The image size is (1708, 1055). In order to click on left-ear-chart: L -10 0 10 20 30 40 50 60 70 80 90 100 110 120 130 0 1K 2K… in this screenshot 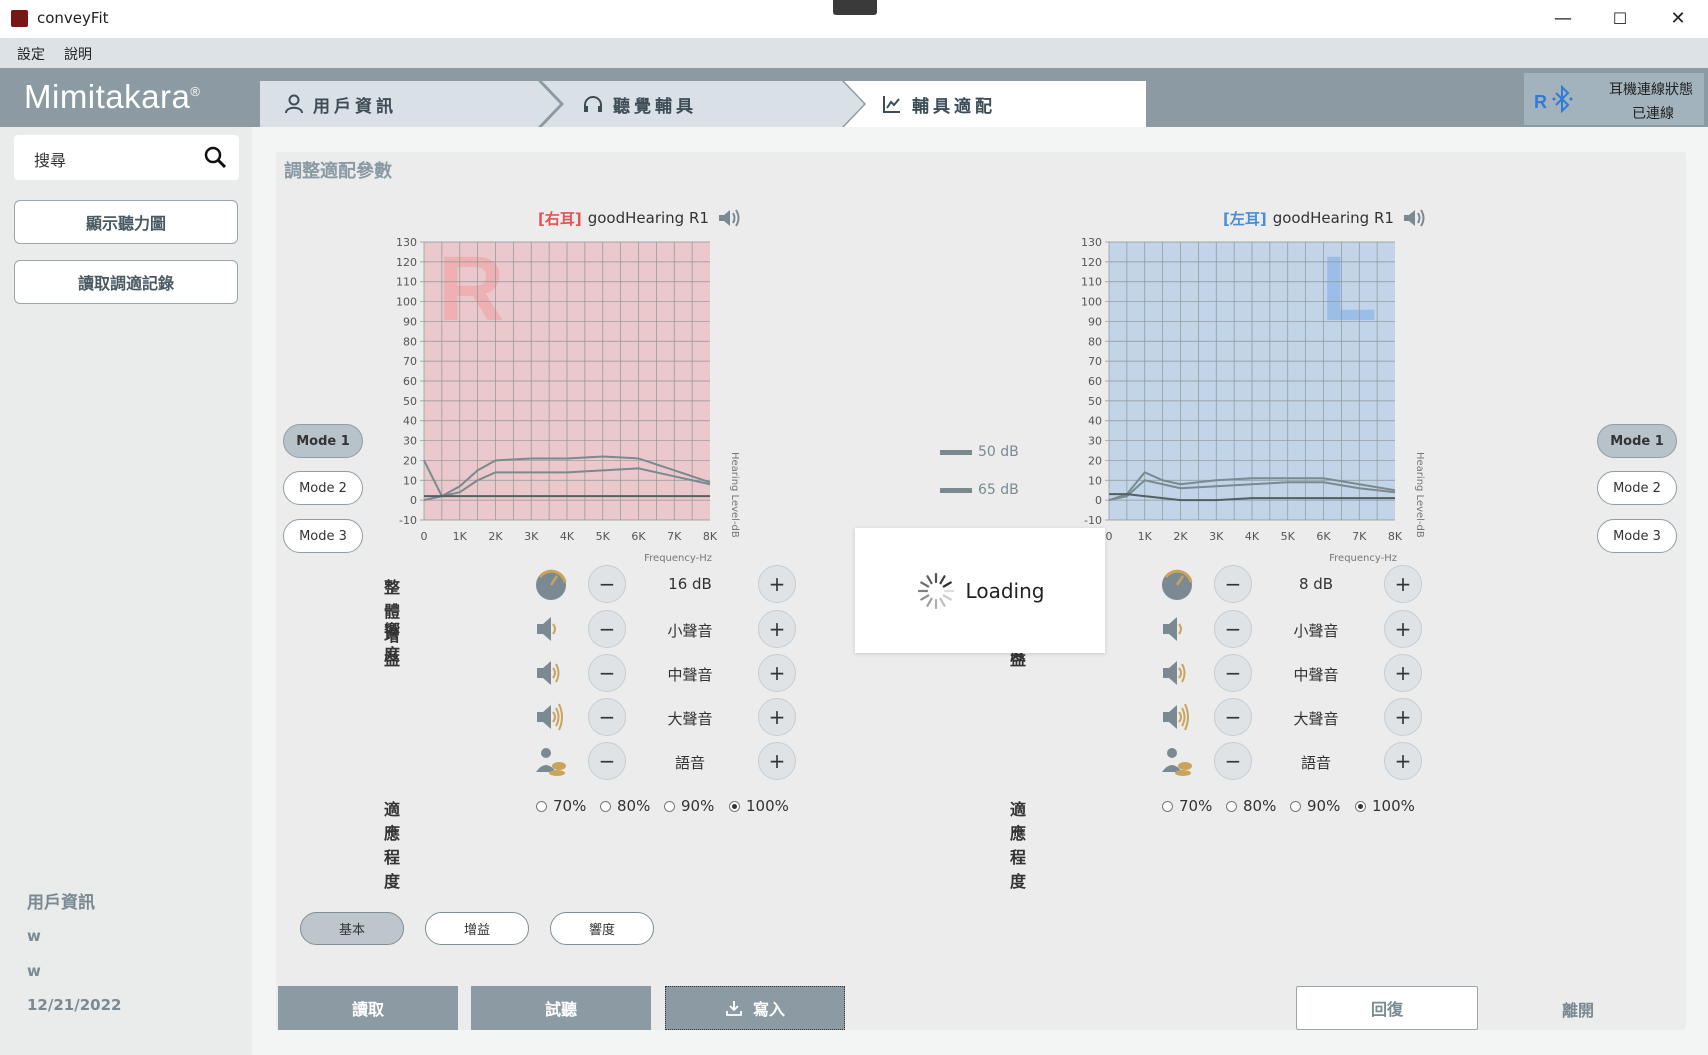, I will do `click(1248, 402)`.